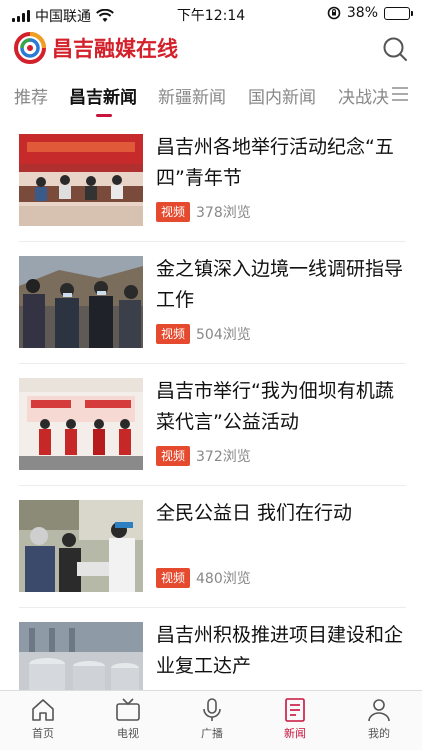  I want to click on home-icon, so click(43, 710).